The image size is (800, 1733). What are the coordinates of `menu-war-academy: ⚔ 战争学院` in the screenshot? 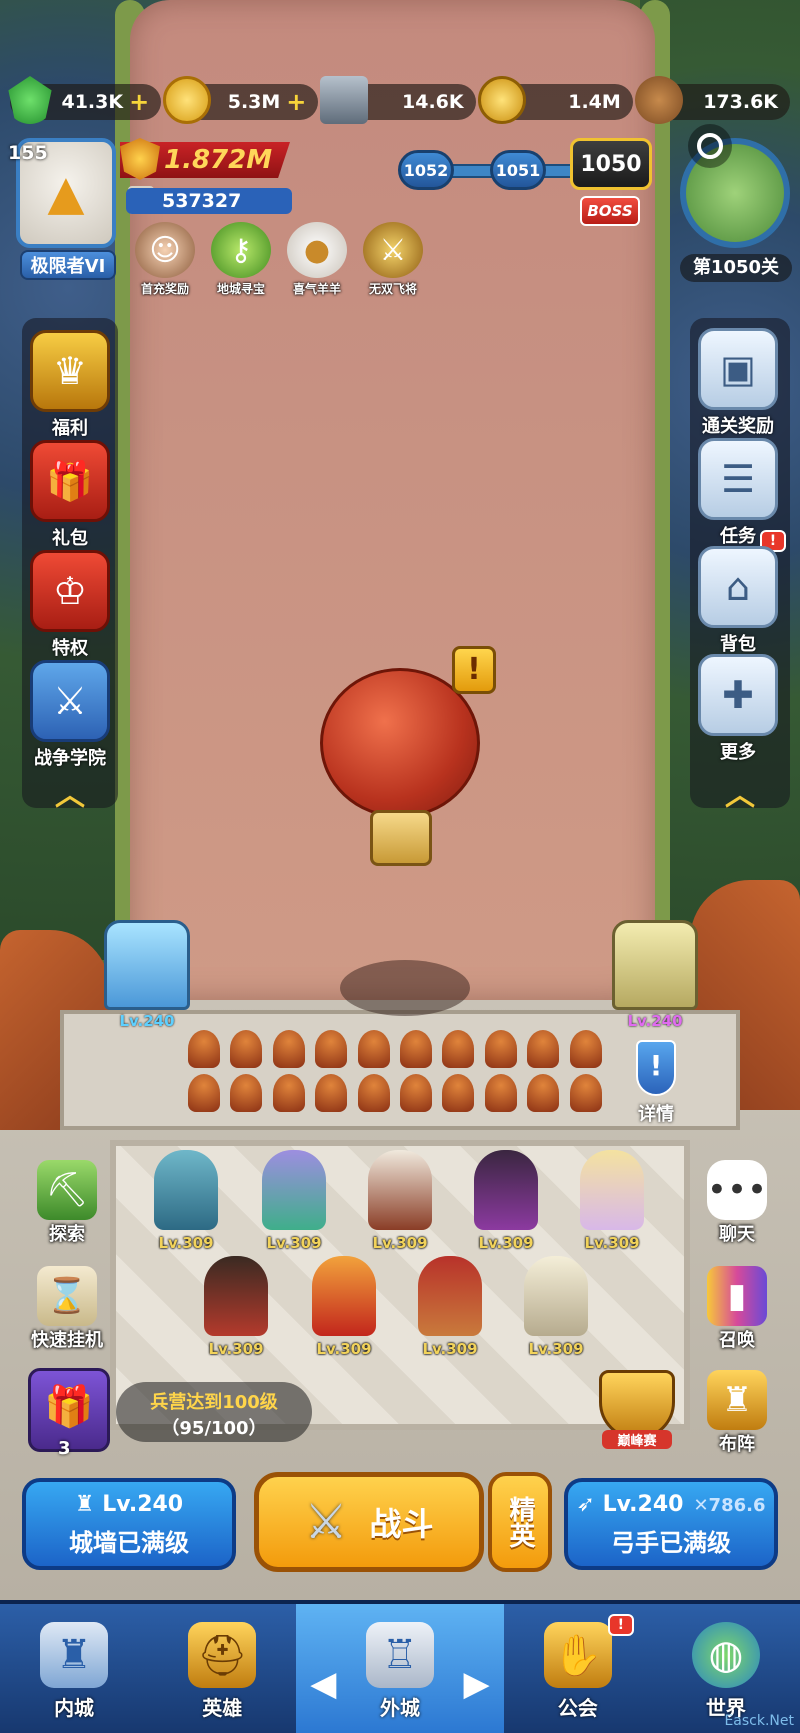 It's located at (70, 715).